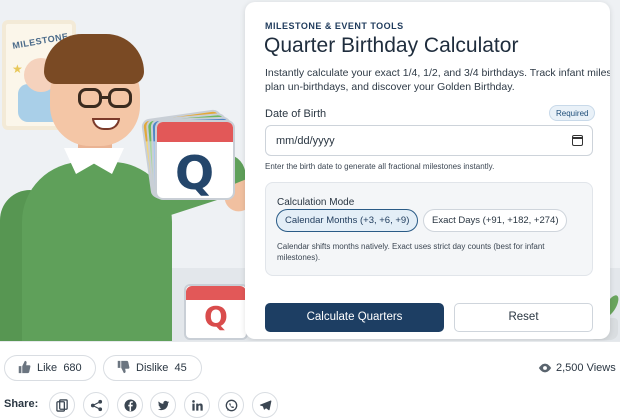  Describe the element at coordinates (334, 26) in the screenshot. I see `eyebrow-label: MILESTONE & EVENT TOOLS` at that location.